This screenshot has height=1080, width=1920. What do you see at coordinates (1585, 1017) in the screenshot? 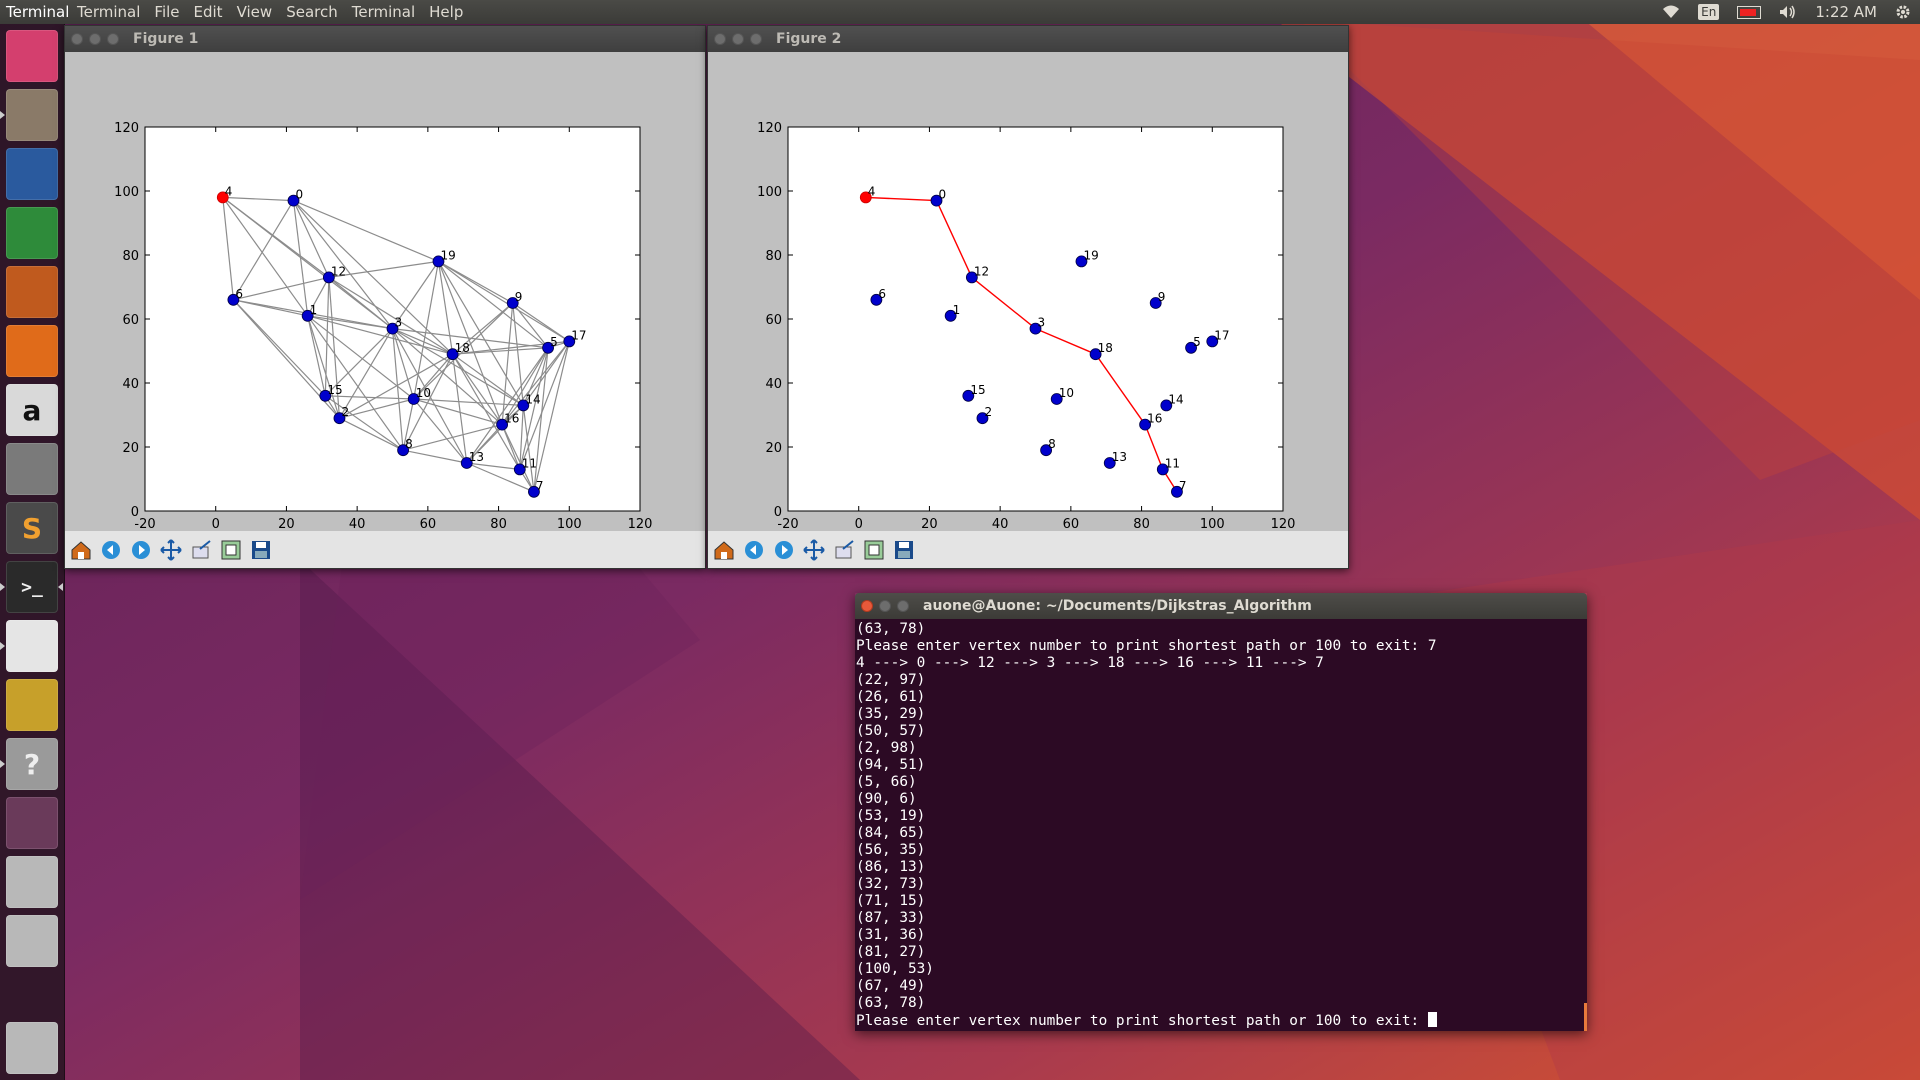
I see `scrollbar` at bounding box center [1585, 1017].